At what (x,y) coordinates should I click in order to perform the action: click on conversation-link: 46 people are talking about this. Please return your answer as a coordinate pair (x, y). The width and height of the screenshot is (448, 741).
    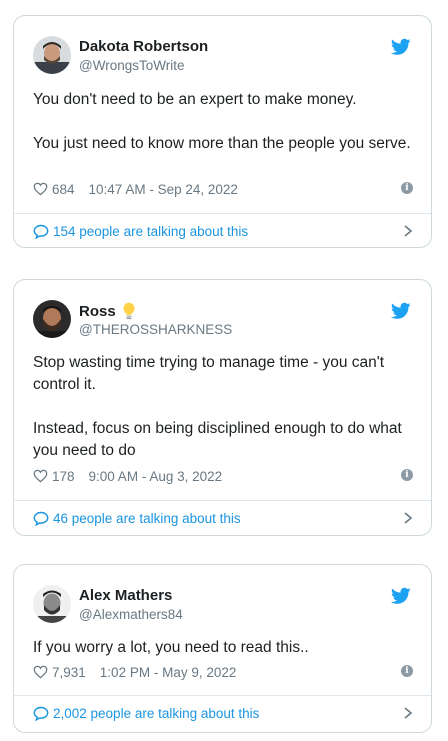
    Looking at the image, I should click on (223, 518).